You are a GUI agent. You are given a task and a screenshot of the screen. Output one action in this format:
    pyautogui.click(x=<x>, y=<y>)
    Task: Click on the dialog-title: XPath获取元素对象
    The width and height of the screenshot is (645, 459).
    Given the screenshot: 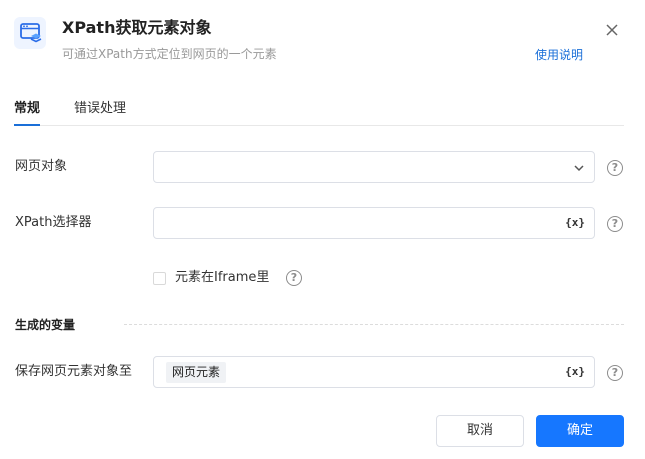 What is the action you would take?
    pyautogui.click(x=137, y=27)
    